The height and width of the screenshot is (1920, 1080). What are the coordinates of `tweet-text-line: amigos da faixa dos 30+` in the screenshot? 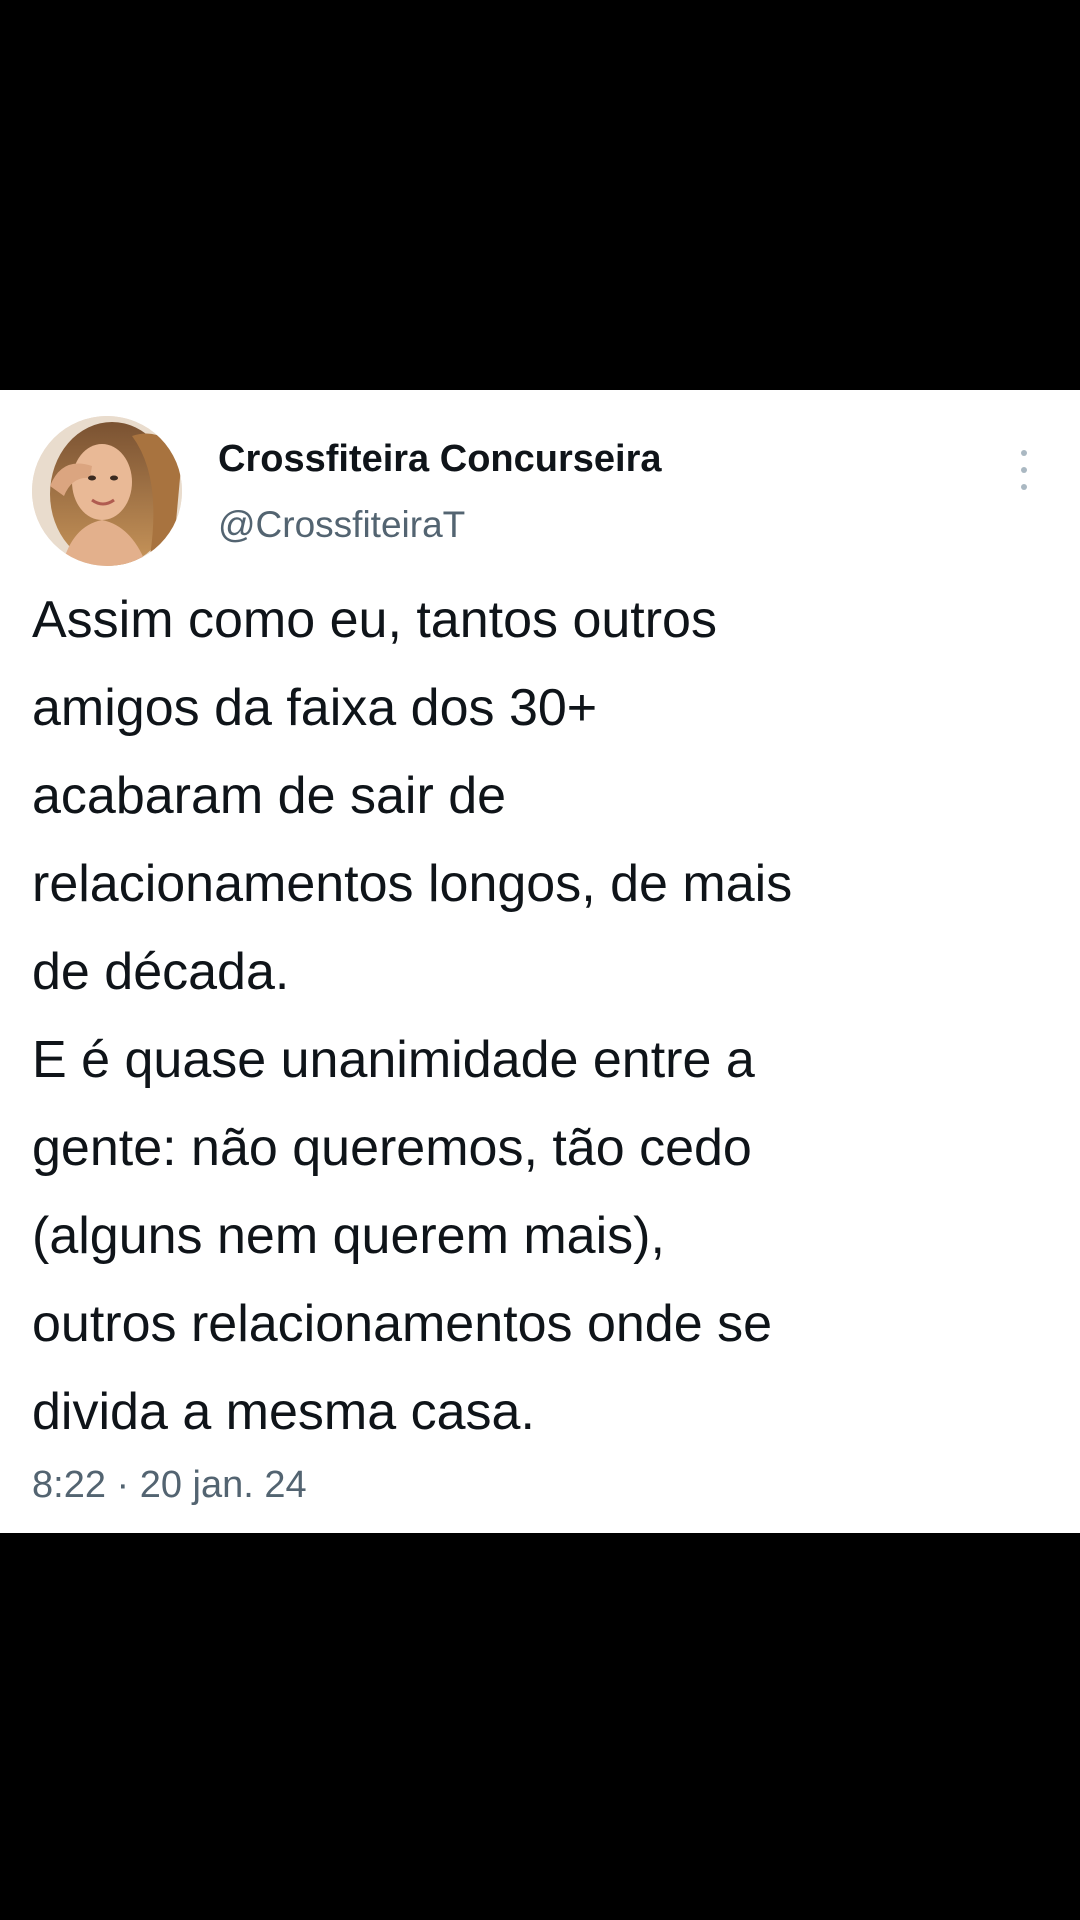 It's located at (315, 708).